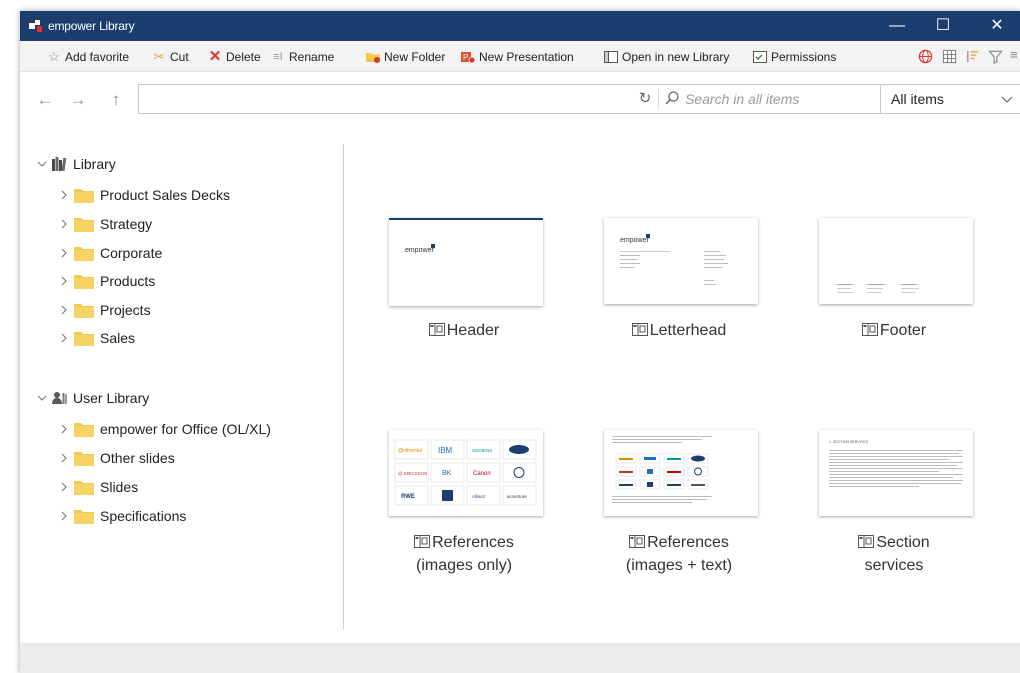 The height and width of the screenshot is (673, 1020). I want to click on forward-button: →, so click(78, 100).